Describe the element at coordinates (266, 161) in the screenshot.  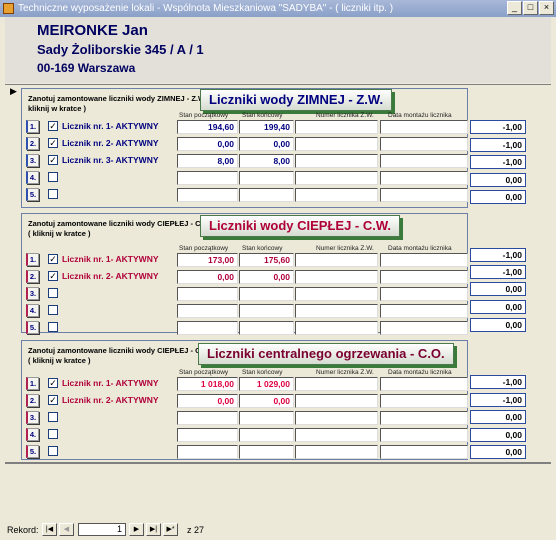
I see `end-reading-field: 8,00` at that location.